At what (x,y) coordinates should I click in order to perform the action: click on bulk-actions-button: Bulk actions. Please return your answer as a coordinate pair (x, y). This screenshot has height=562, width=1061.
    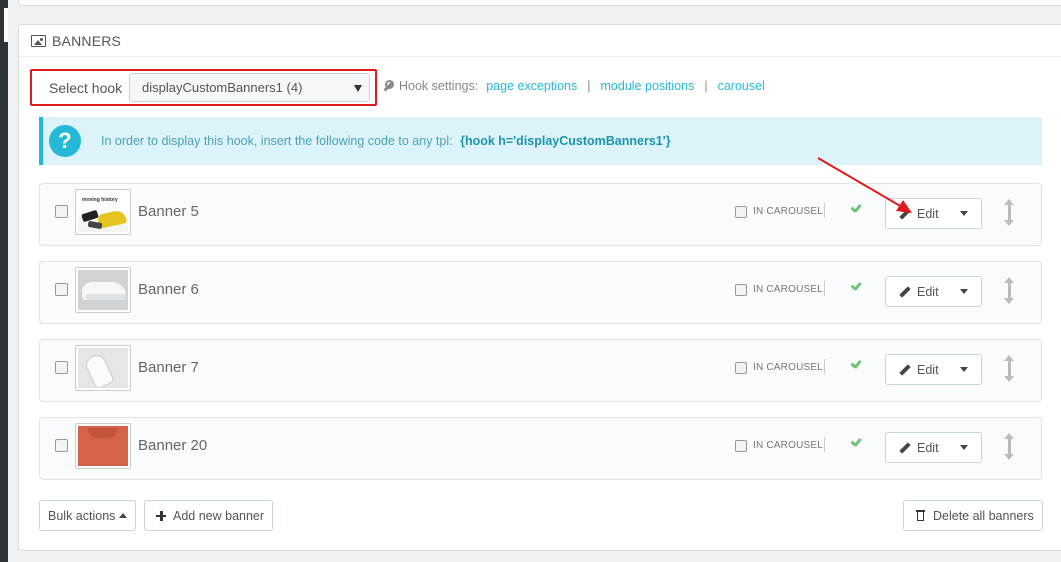
    Looking at the image, I should click on (88, 515).